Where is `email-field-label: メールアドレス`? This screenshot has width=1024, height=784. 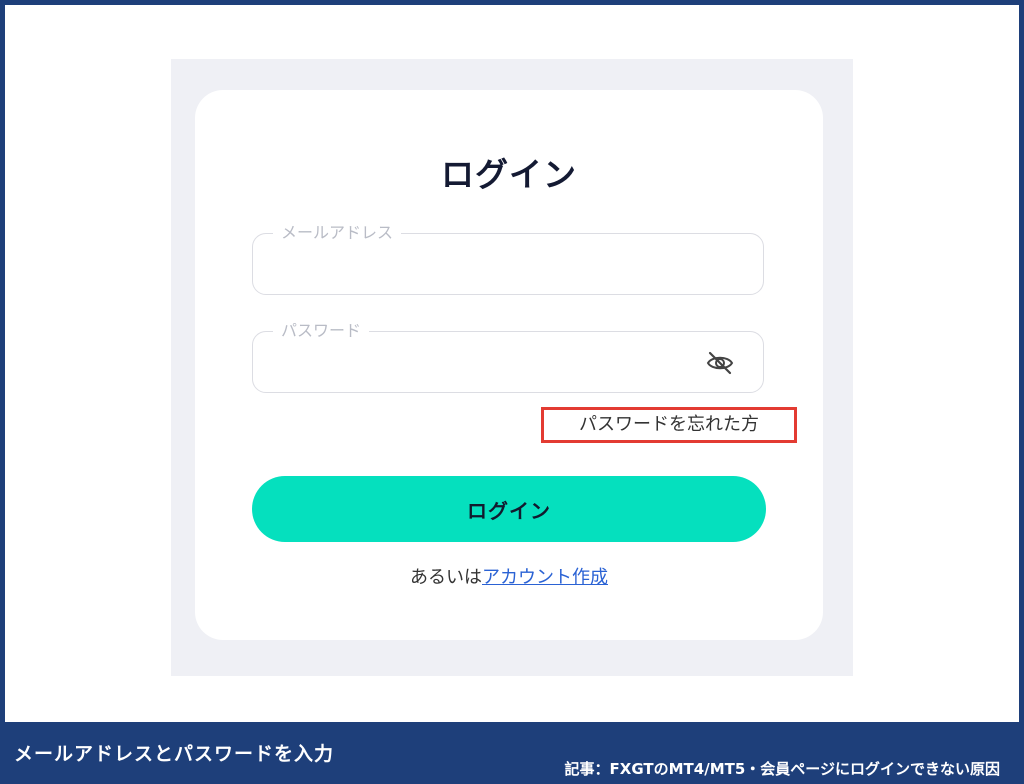
email-field-label: メールアドレス is located at coordinates (337, 233).